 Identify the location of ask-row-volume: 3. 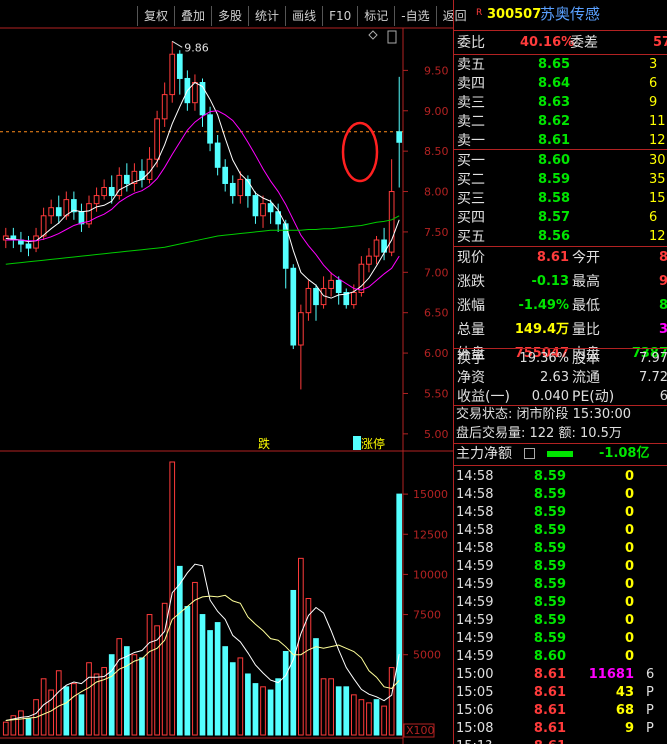
(653, 64).